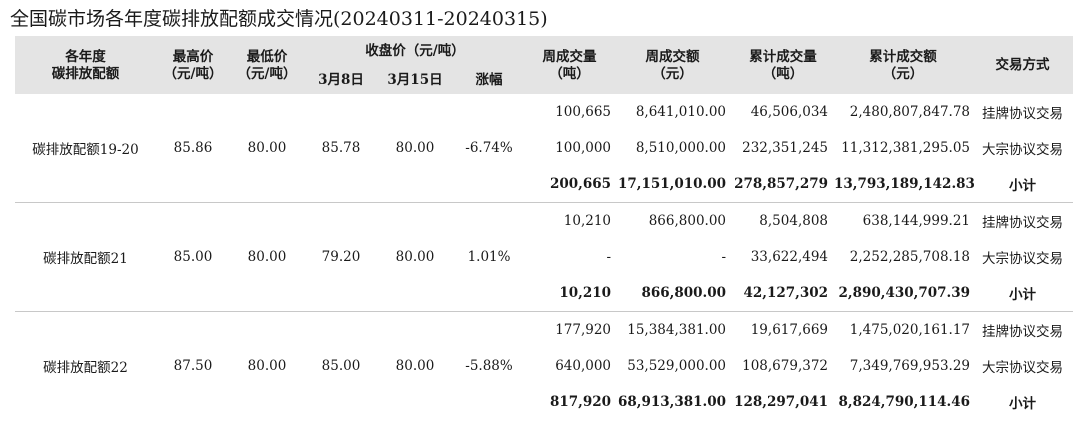  What do you see at coordinates (609, 257) in the screenshot?
I see `week-volume: -` at bounding box center [609, 257].